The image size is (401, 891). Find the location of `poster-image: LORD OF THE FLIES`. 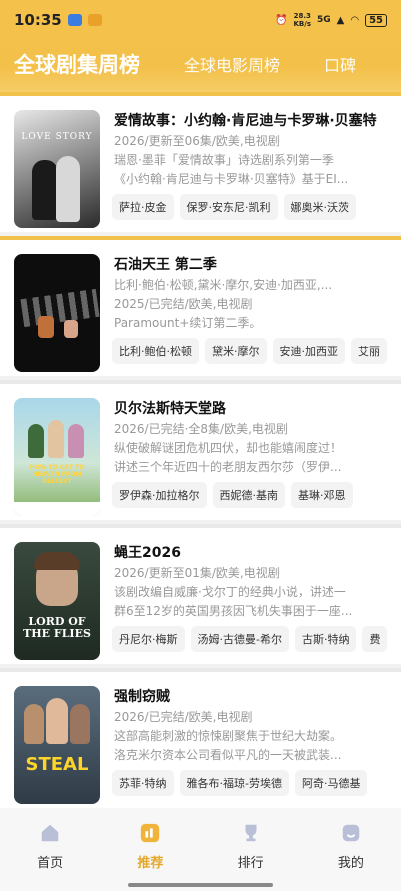

poster-image: LORD OF THE FLIES is located at coordinates (57, 601).